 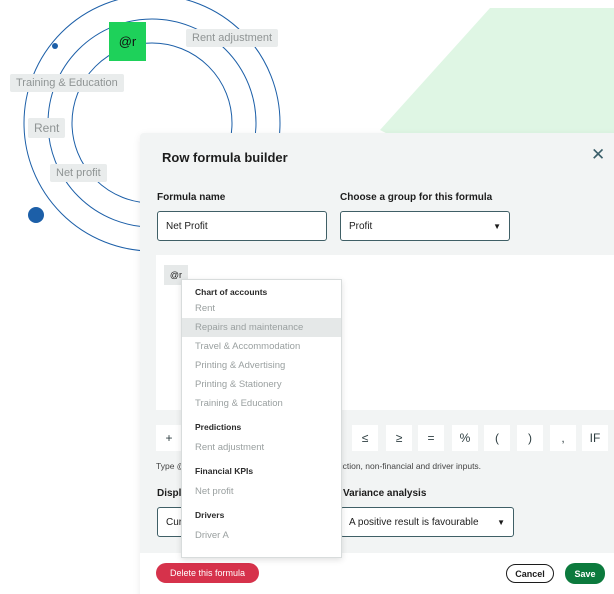 What do you see at coordinates (47, 128) in the screenshot?
I see `rent-tag: Rent` at bounding box center [47, 128].